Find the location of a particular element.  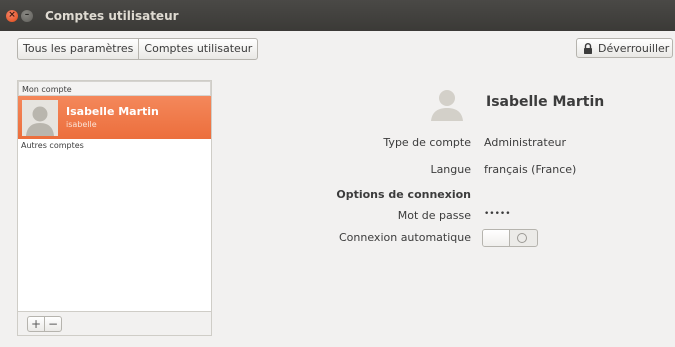

my-account-header: Mon compte is located at coordinates (114, 88).